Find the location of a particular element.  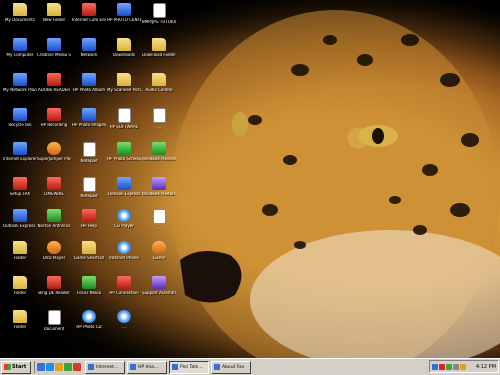

desktop-icon: Recycle Bin is located at coordinates (20, 121).